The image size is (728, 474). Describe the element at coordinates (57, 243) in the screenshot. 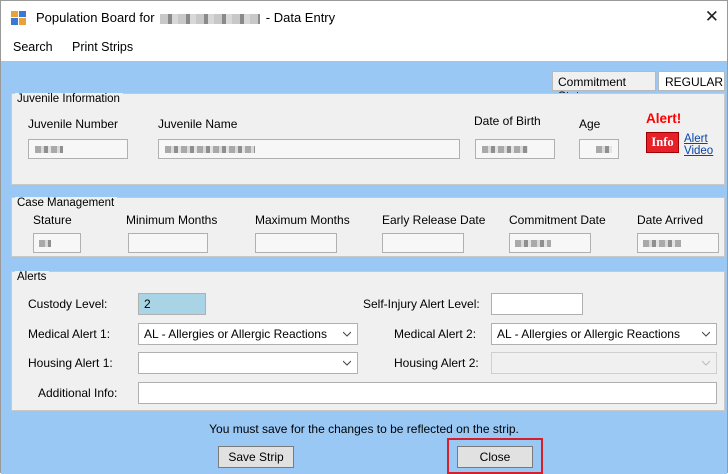

I see `stature-field` at that location.